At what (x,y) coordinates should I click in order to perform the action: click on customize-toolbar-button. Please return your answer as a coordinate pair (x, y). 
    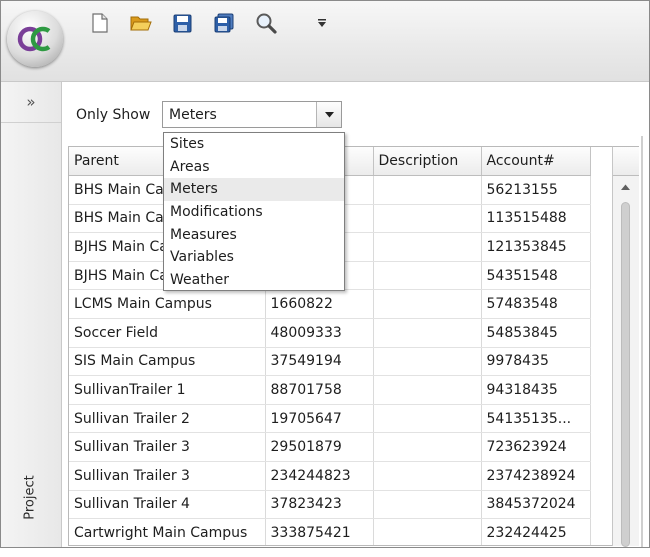
    Looking at the image, I should click on (322, 23).